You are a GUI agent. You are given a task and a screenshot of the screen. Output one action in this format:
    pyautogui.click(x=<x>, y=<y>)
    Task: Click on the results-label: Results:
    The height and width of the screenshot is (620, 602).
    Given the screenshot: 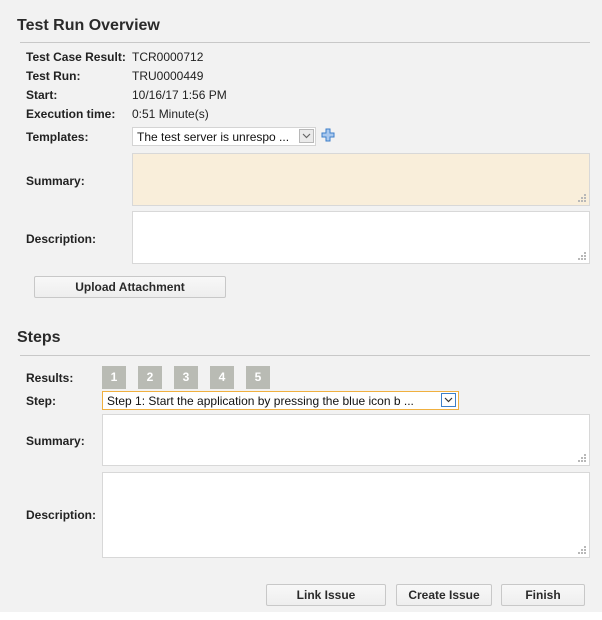 What is the action you would take?
    pyautogui.click(x=50, y=378)
    